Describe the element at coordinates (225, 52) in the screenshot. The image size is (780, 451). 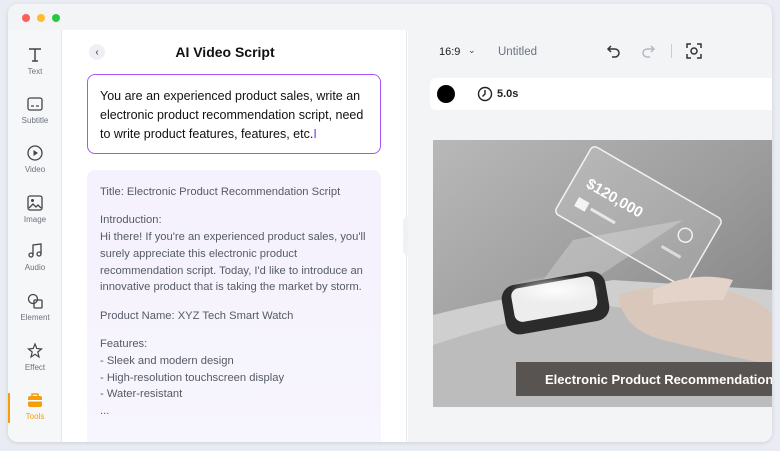
I see `panel-title: AI Video Script` at that location.